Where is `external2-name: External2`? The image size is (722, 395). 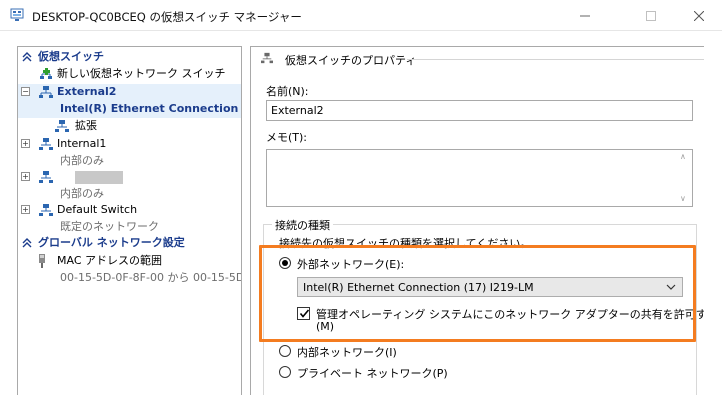 external2-name: External2 is located at coordinates (87, 91).